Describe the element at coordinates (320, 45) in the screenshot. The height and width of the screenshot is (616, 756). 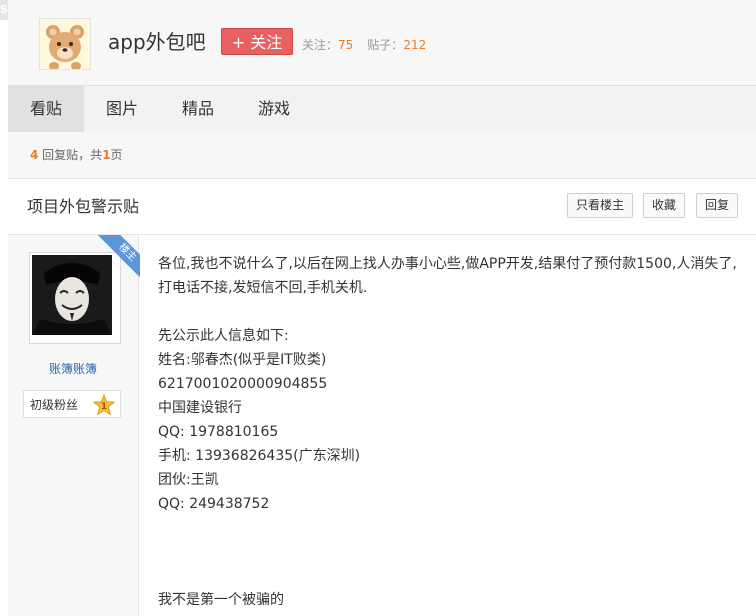
I see `follow-count-label: 关注：` at that location.